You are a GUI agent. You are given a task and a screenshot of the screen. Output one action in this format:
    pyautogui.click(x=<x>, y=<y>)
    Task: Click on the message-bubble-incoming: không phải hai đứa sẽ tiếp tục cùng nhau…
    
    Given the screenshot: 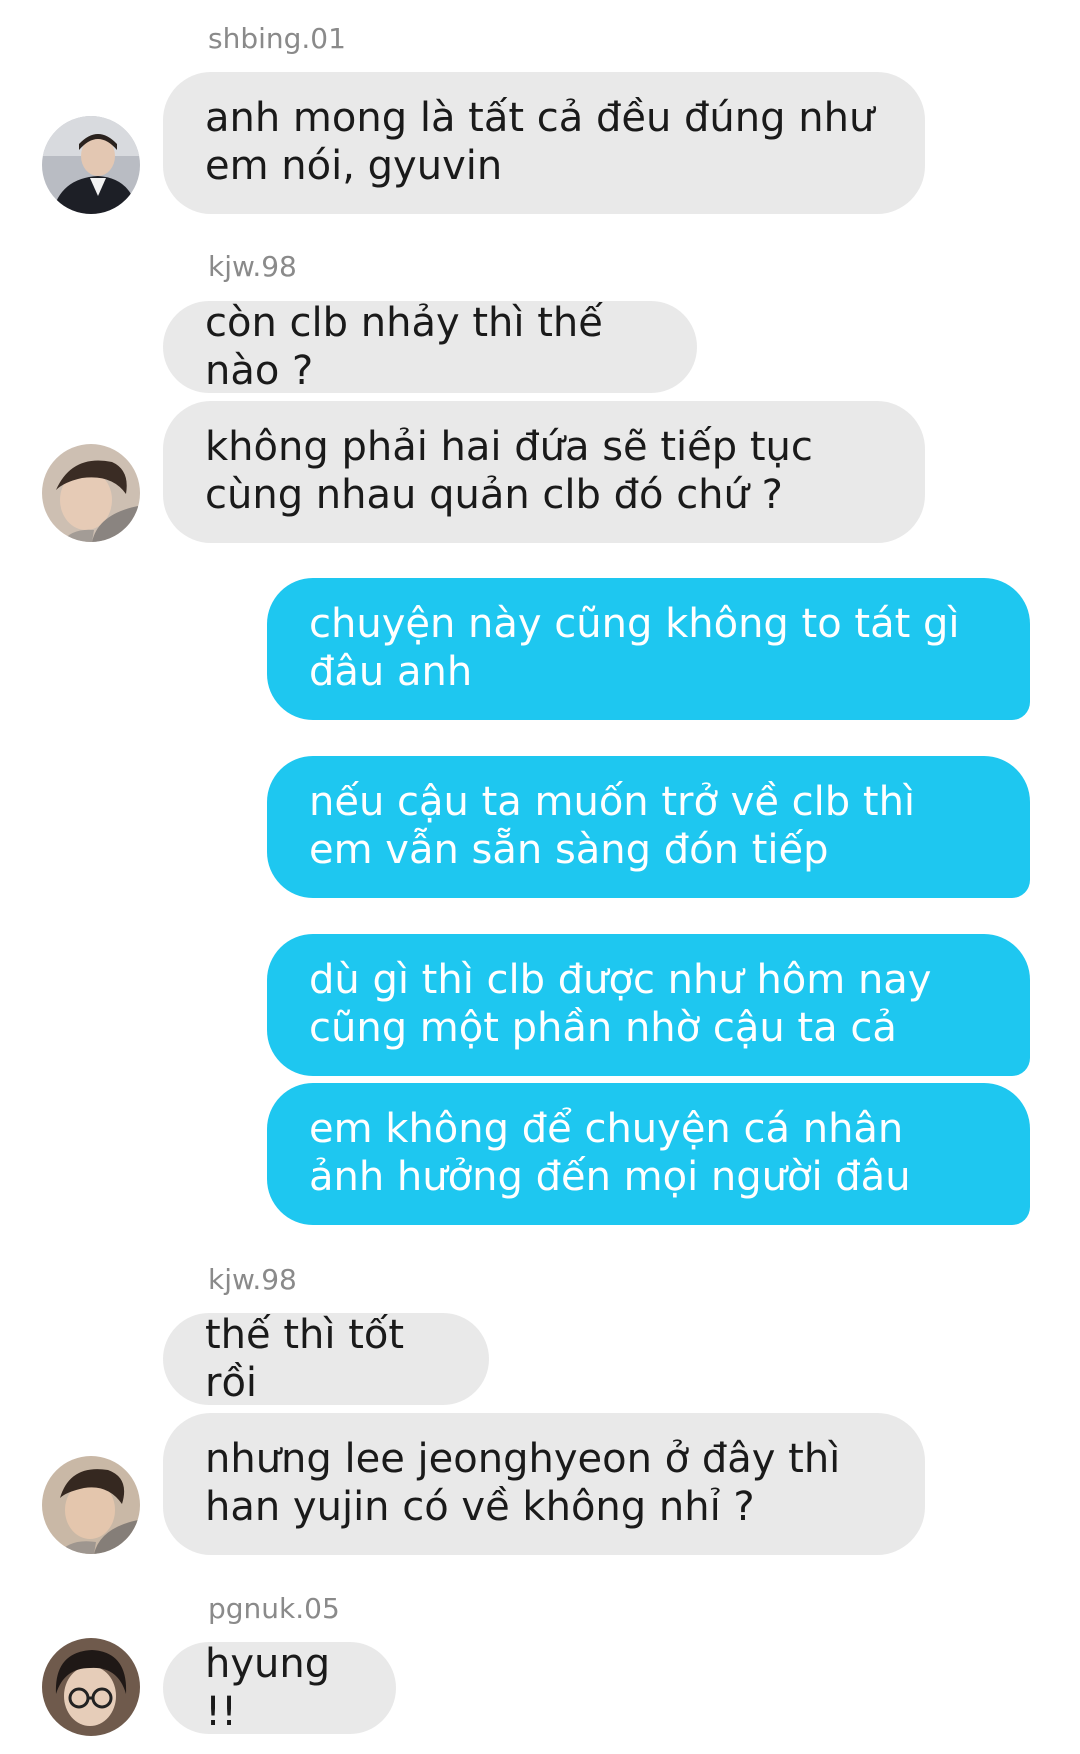 What is the action you would take?
    pyautogui.click(x=544, y=472)
    